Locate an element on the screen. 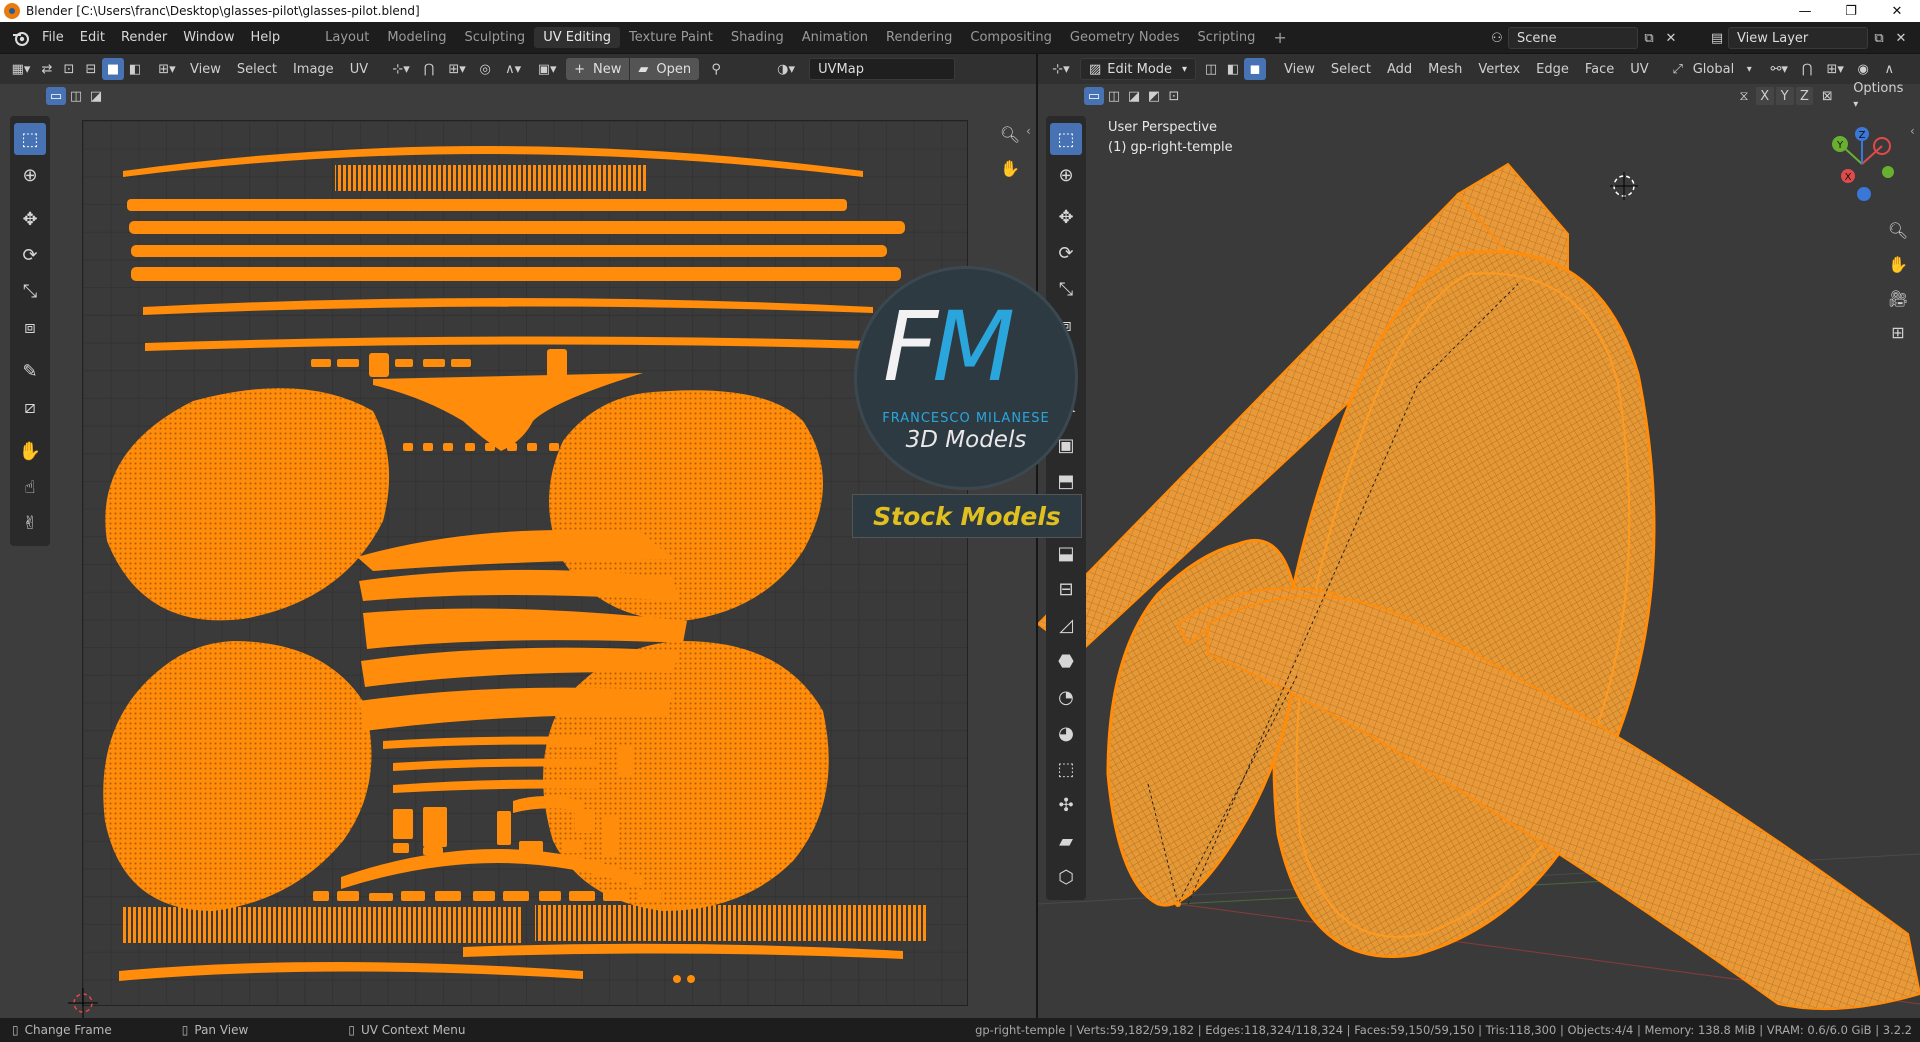  uv-menu-image: Image is located at coordinates (313, 69).